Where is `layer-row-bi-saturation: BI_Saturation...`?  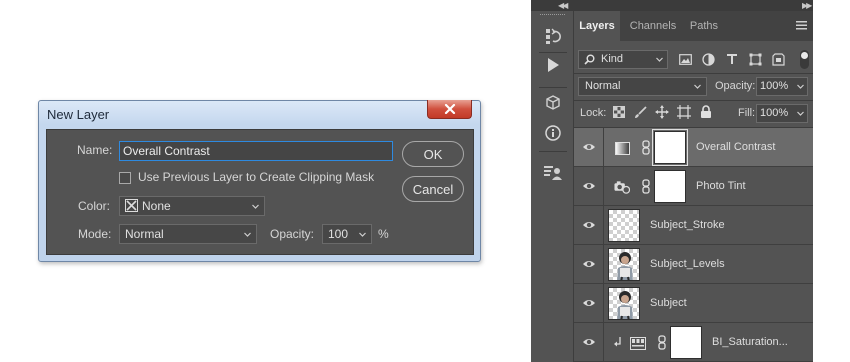 layer-row-bi-saturation: BI_Saturation... is located at coordinates (693, 342).